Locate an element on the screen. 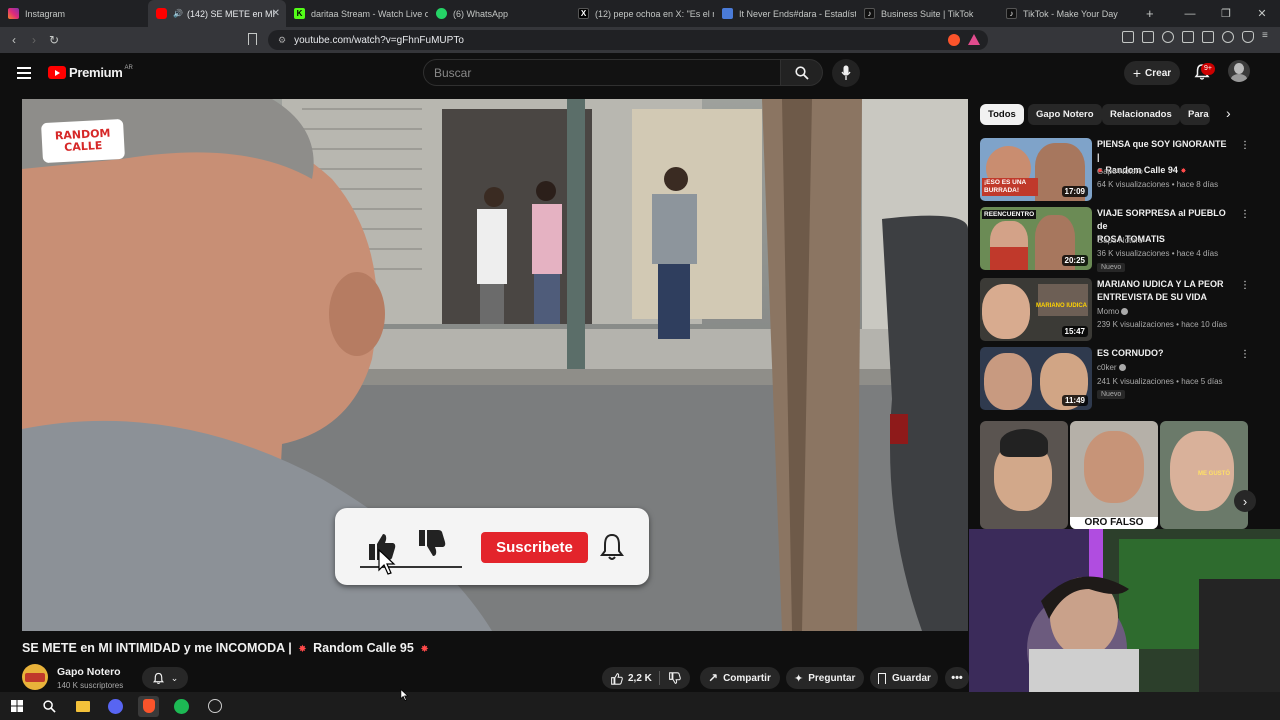 Image resolution: width=1280 pixels, height=720 pixels. browser-tab-tiktok-business: ♪ Business Suite | TikTok is located at coordinates (927, 13).